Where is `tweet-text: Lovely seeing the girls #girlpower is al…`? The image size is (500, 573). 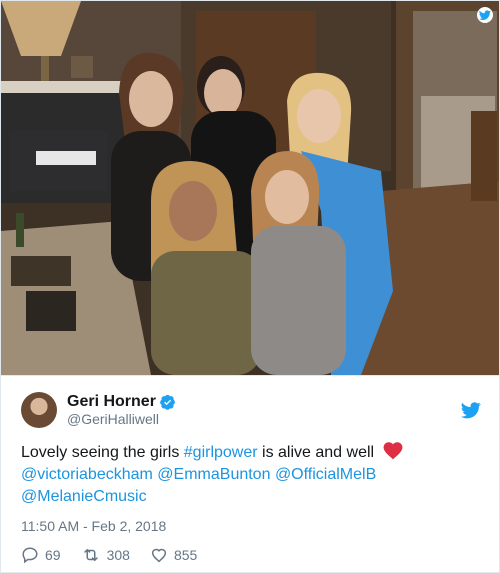
tweet-text: Lovely seeing the girls #girlpower is al… is located at coordinates (241, 475).